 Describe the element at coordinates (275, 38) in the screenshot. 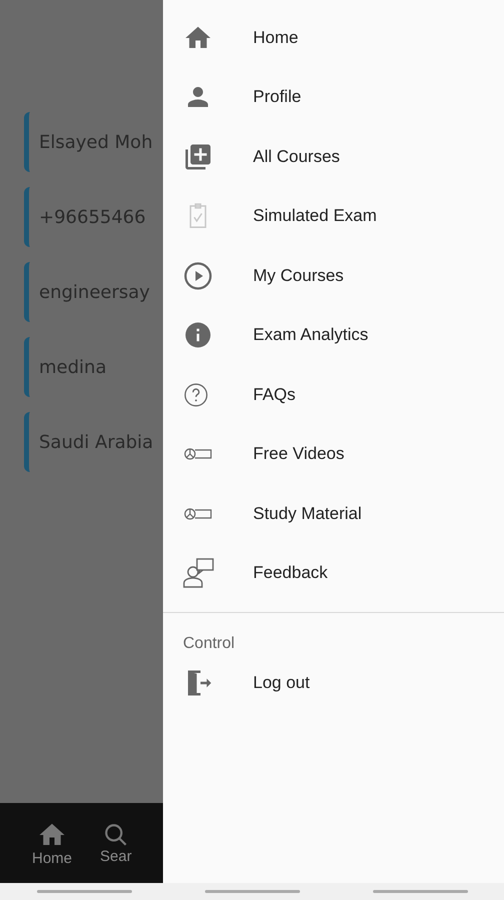

I see `menu-item: Home` at that location.